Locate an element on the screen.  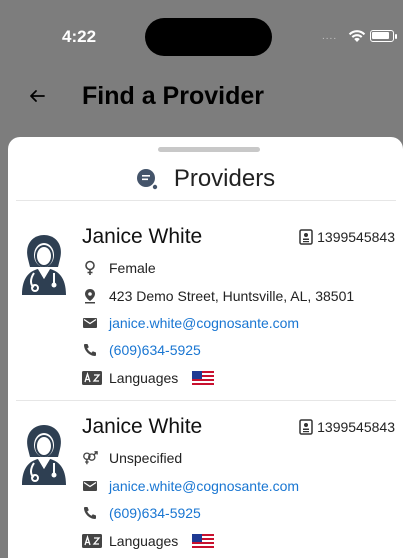
page-header: Find a Provider is located at coordinates (201, 100).